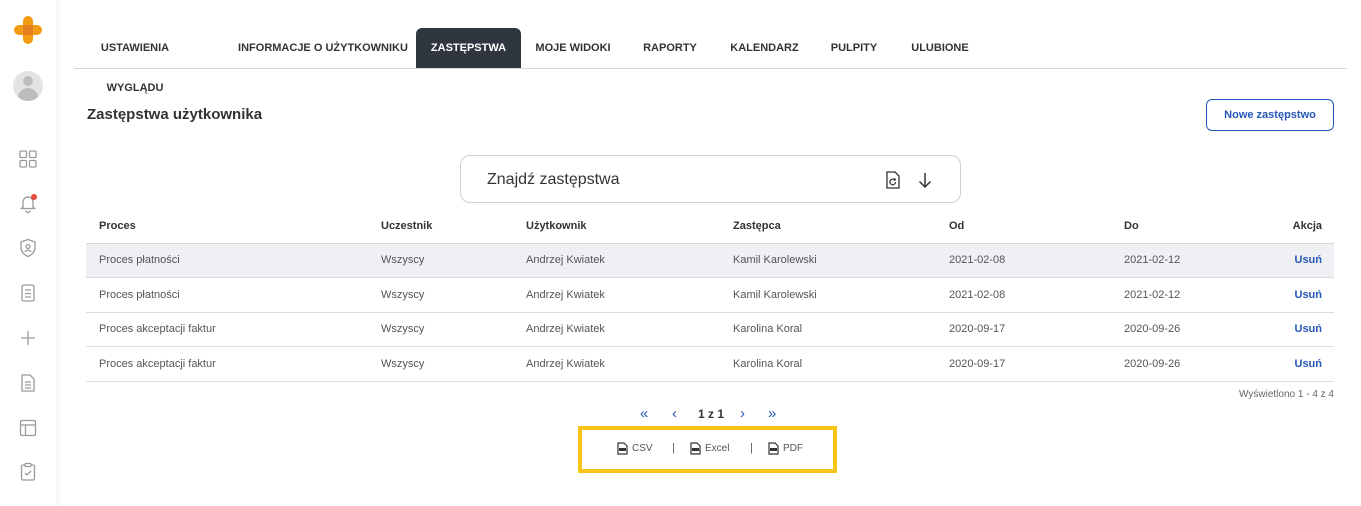  What do you see at coordinates (1023, 227) in the screenshot?
I see `column-header-from: Od` at bounding box center [1023, 227].